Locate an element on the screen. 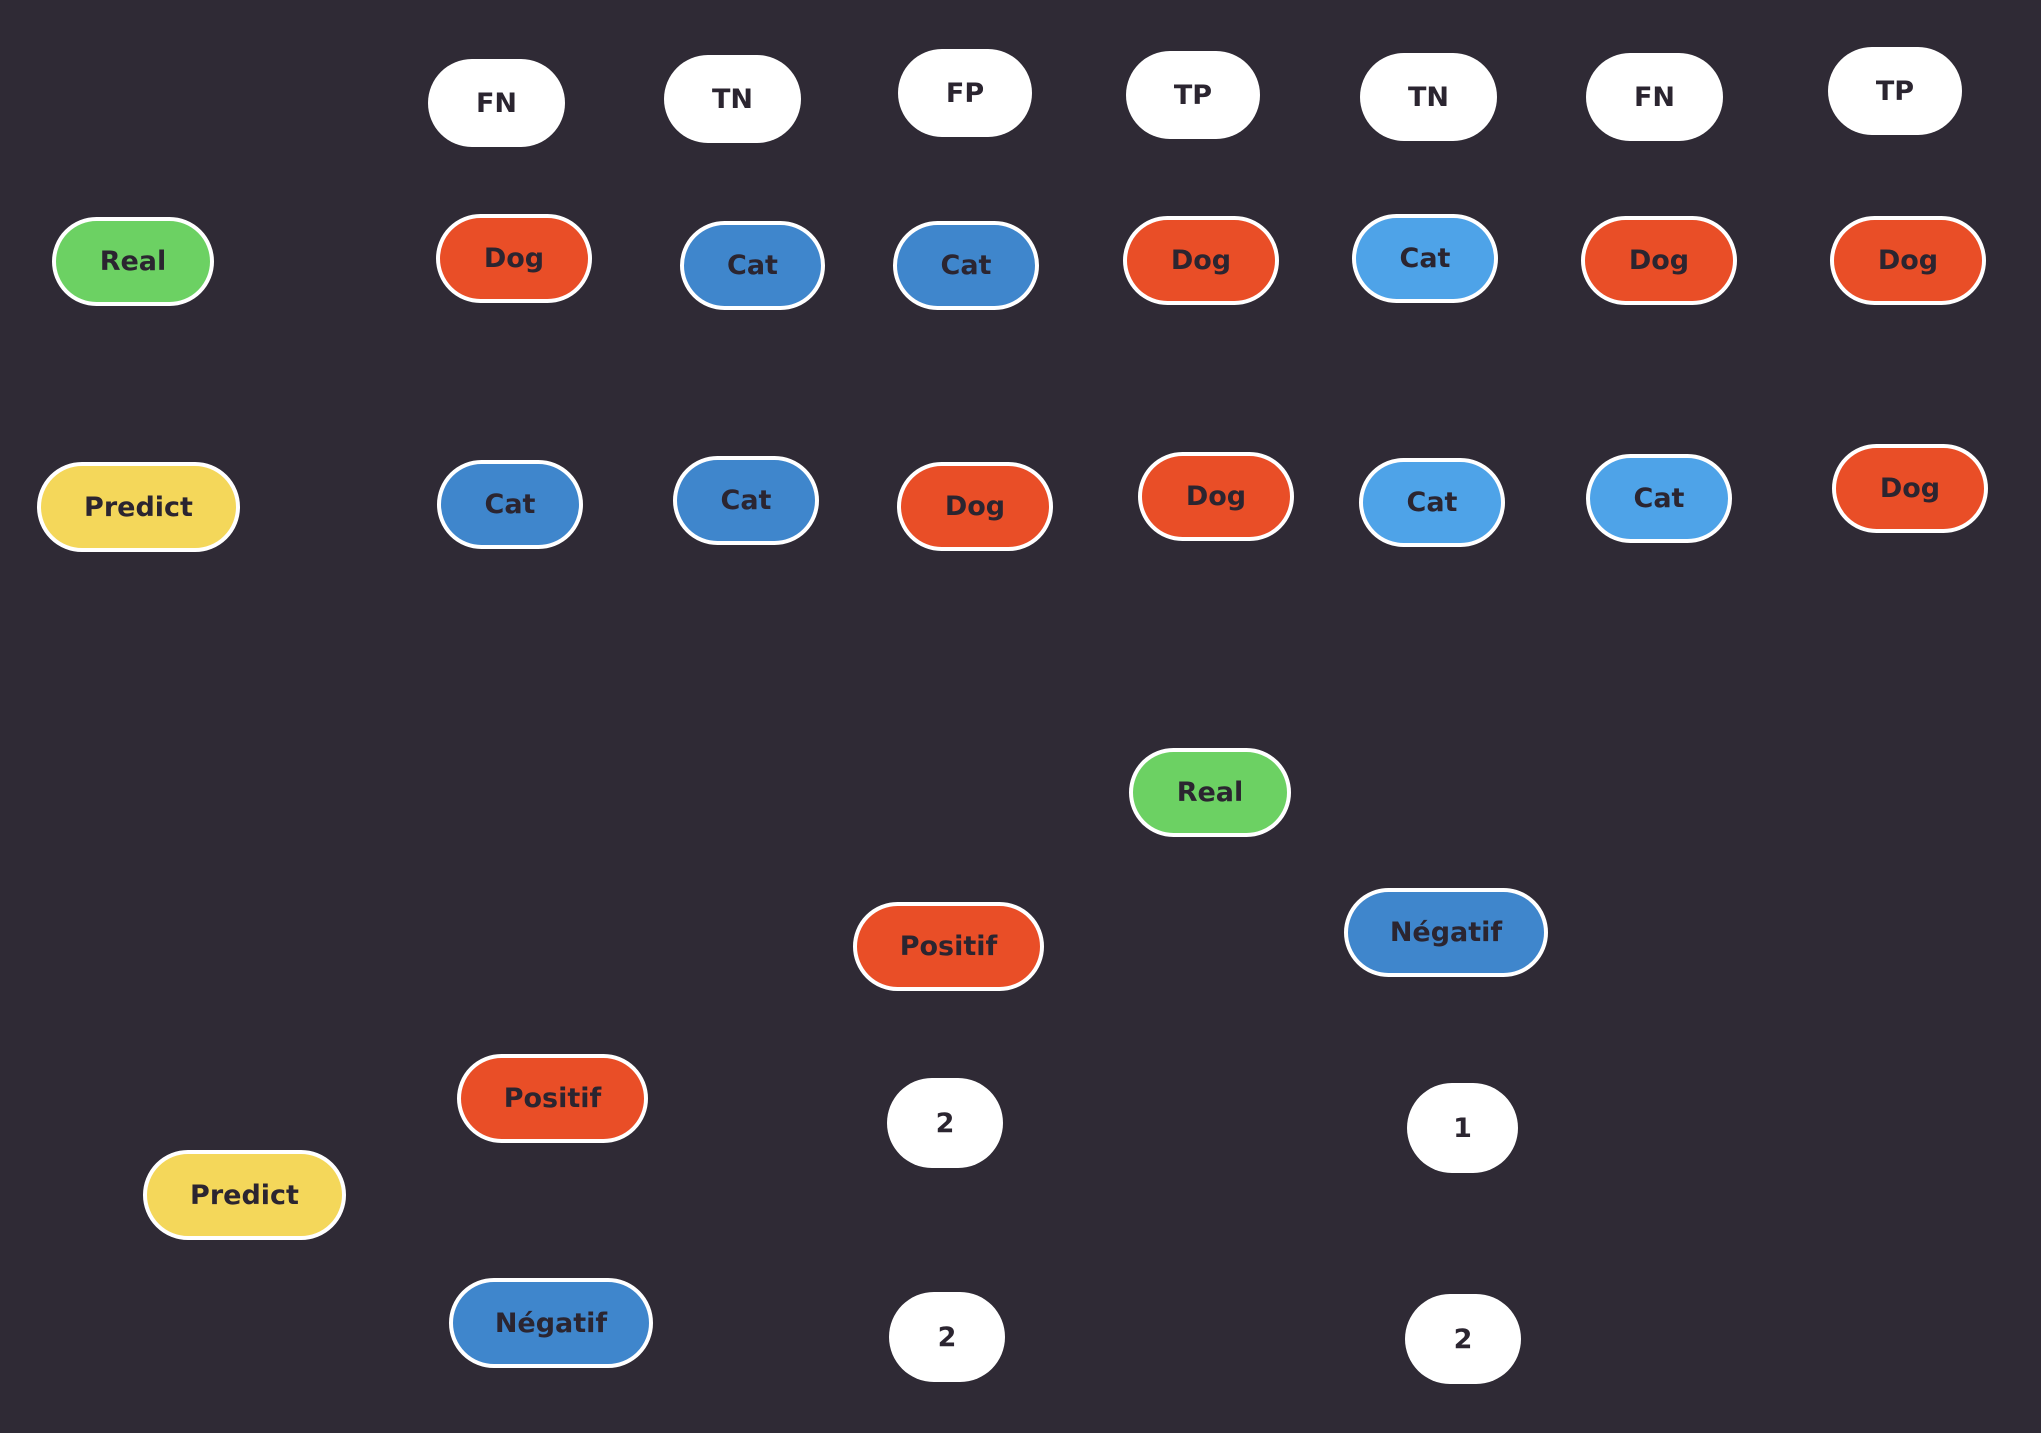 This screenshot has width=2041, height=1433. matrix-real-positive-header: Positif is located at coordinates (948, 946).